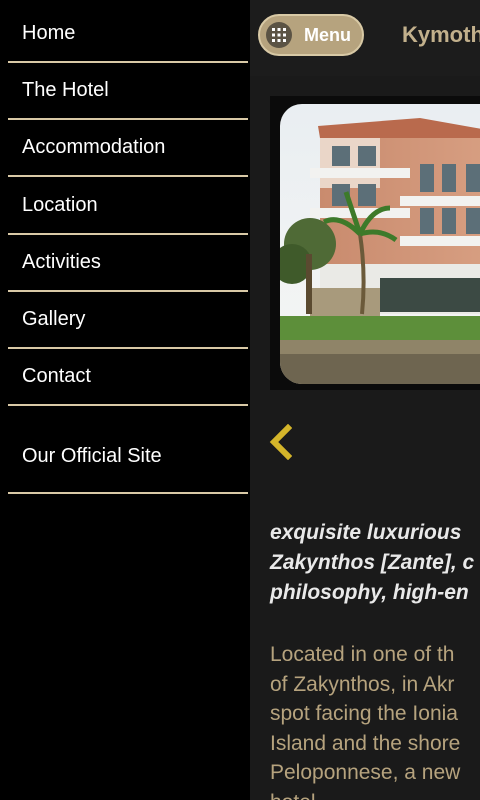 The image size is (480, 800). What do you see at coordinates (128, 377) in the screenshot?
I see `nav-item-contact: Contact` at bounding box center [128, 377].